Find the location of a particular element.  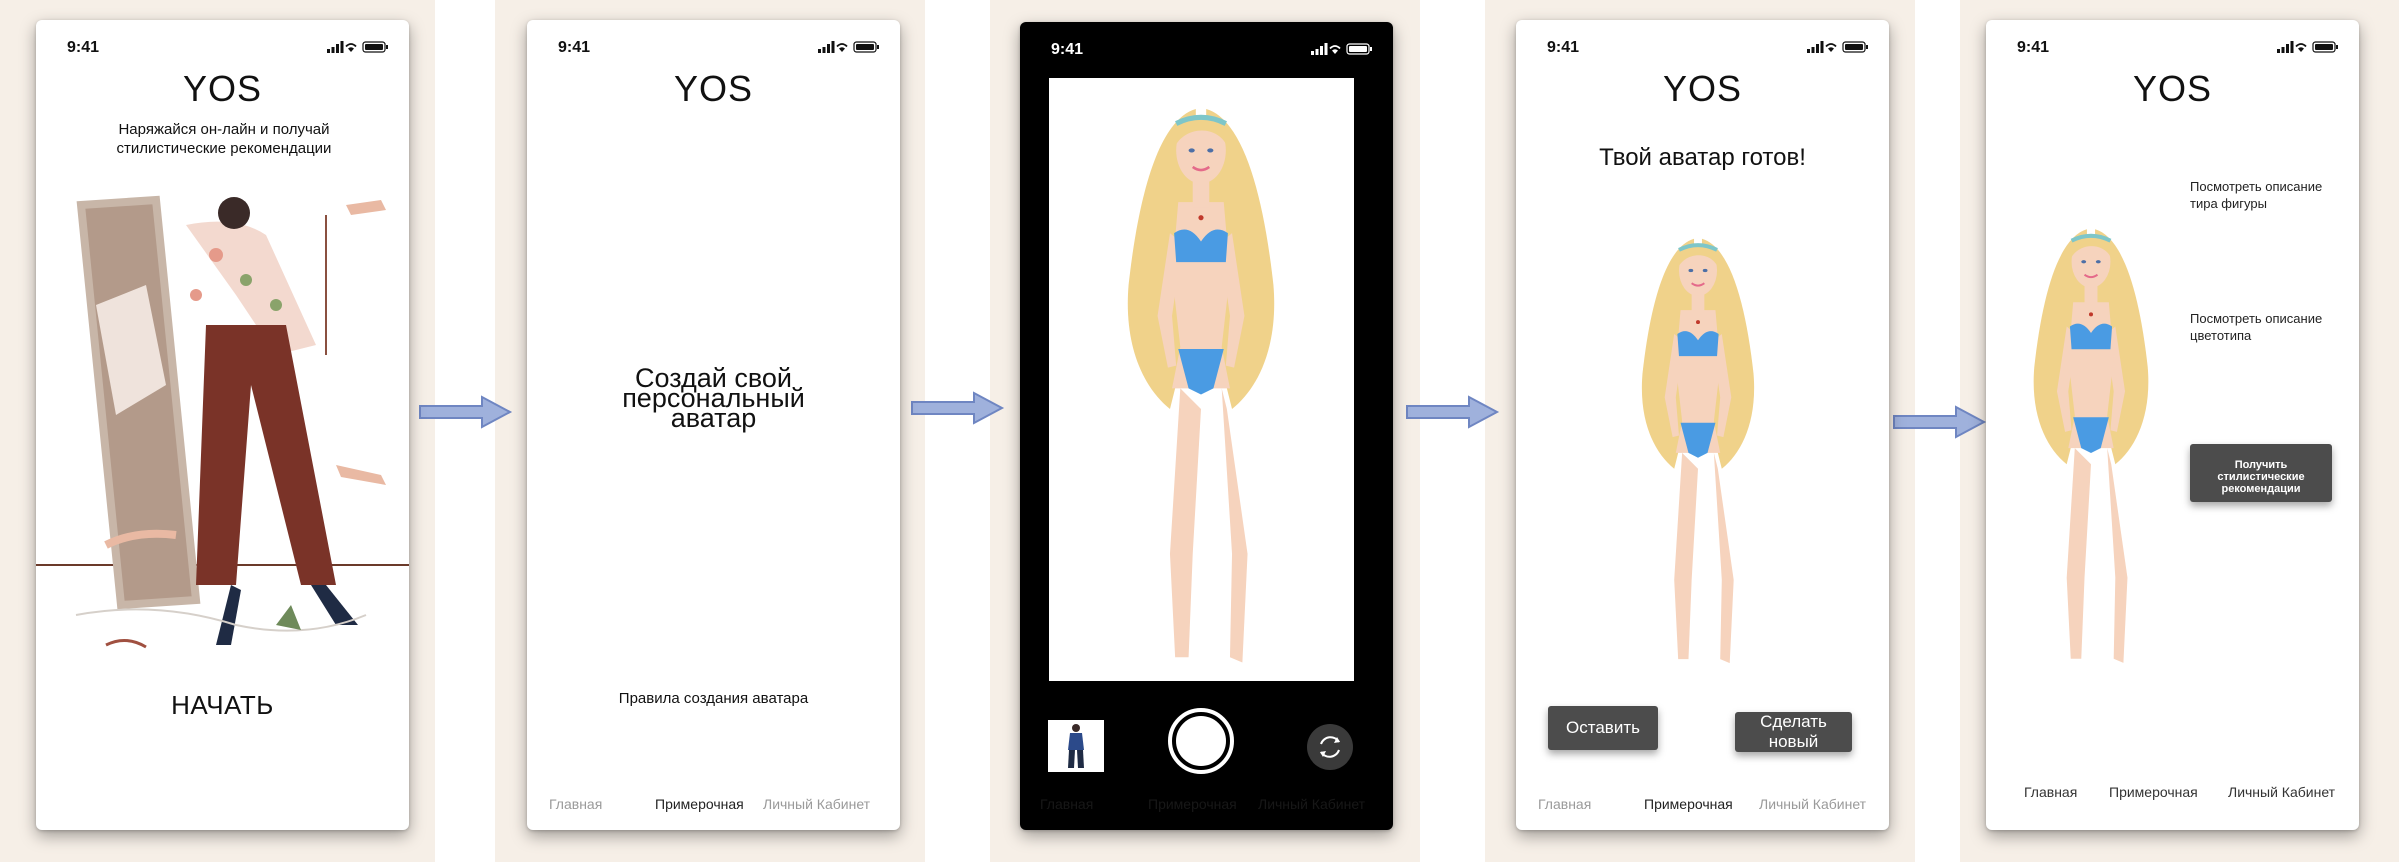

gallery-thumbnail is located at coordinates (1076, 746).